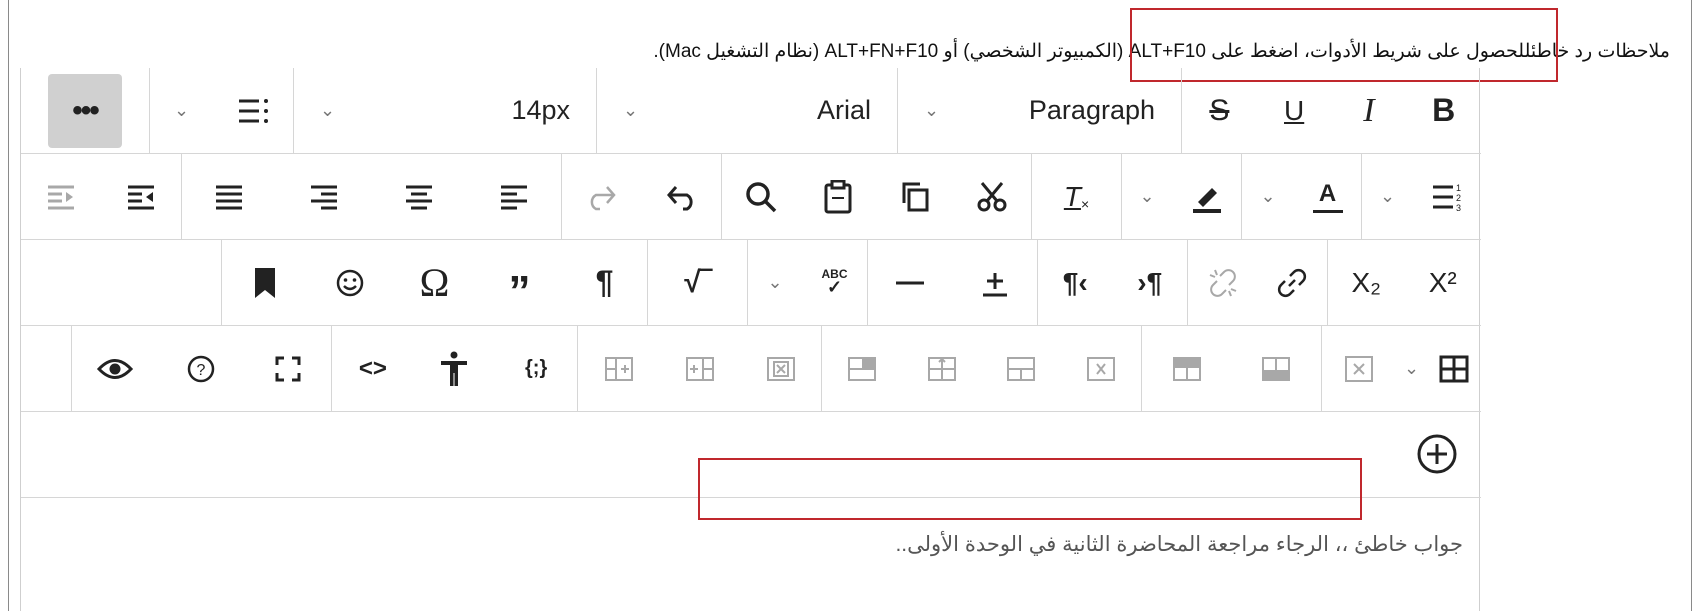 The width and height of the screenshot is (1696, 611). Describe the element at coordinates (807, 282) in the screenshot. I see `spellcheck-group: ⌄ ABC ✓` at that location.